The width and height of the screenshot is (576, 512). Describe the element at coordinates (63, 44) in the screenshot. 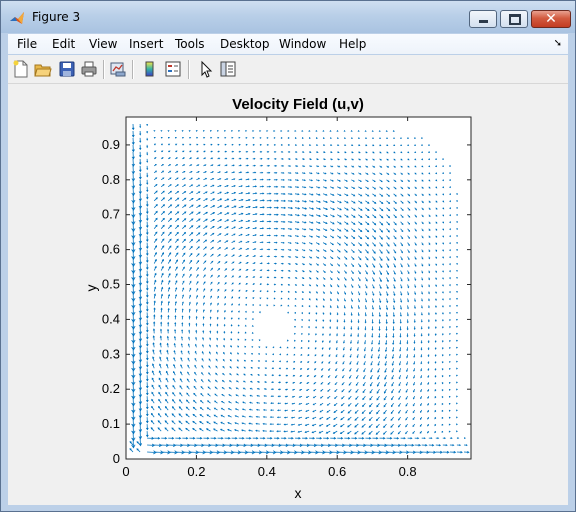

I see `menu-edit: Edit` at that location.